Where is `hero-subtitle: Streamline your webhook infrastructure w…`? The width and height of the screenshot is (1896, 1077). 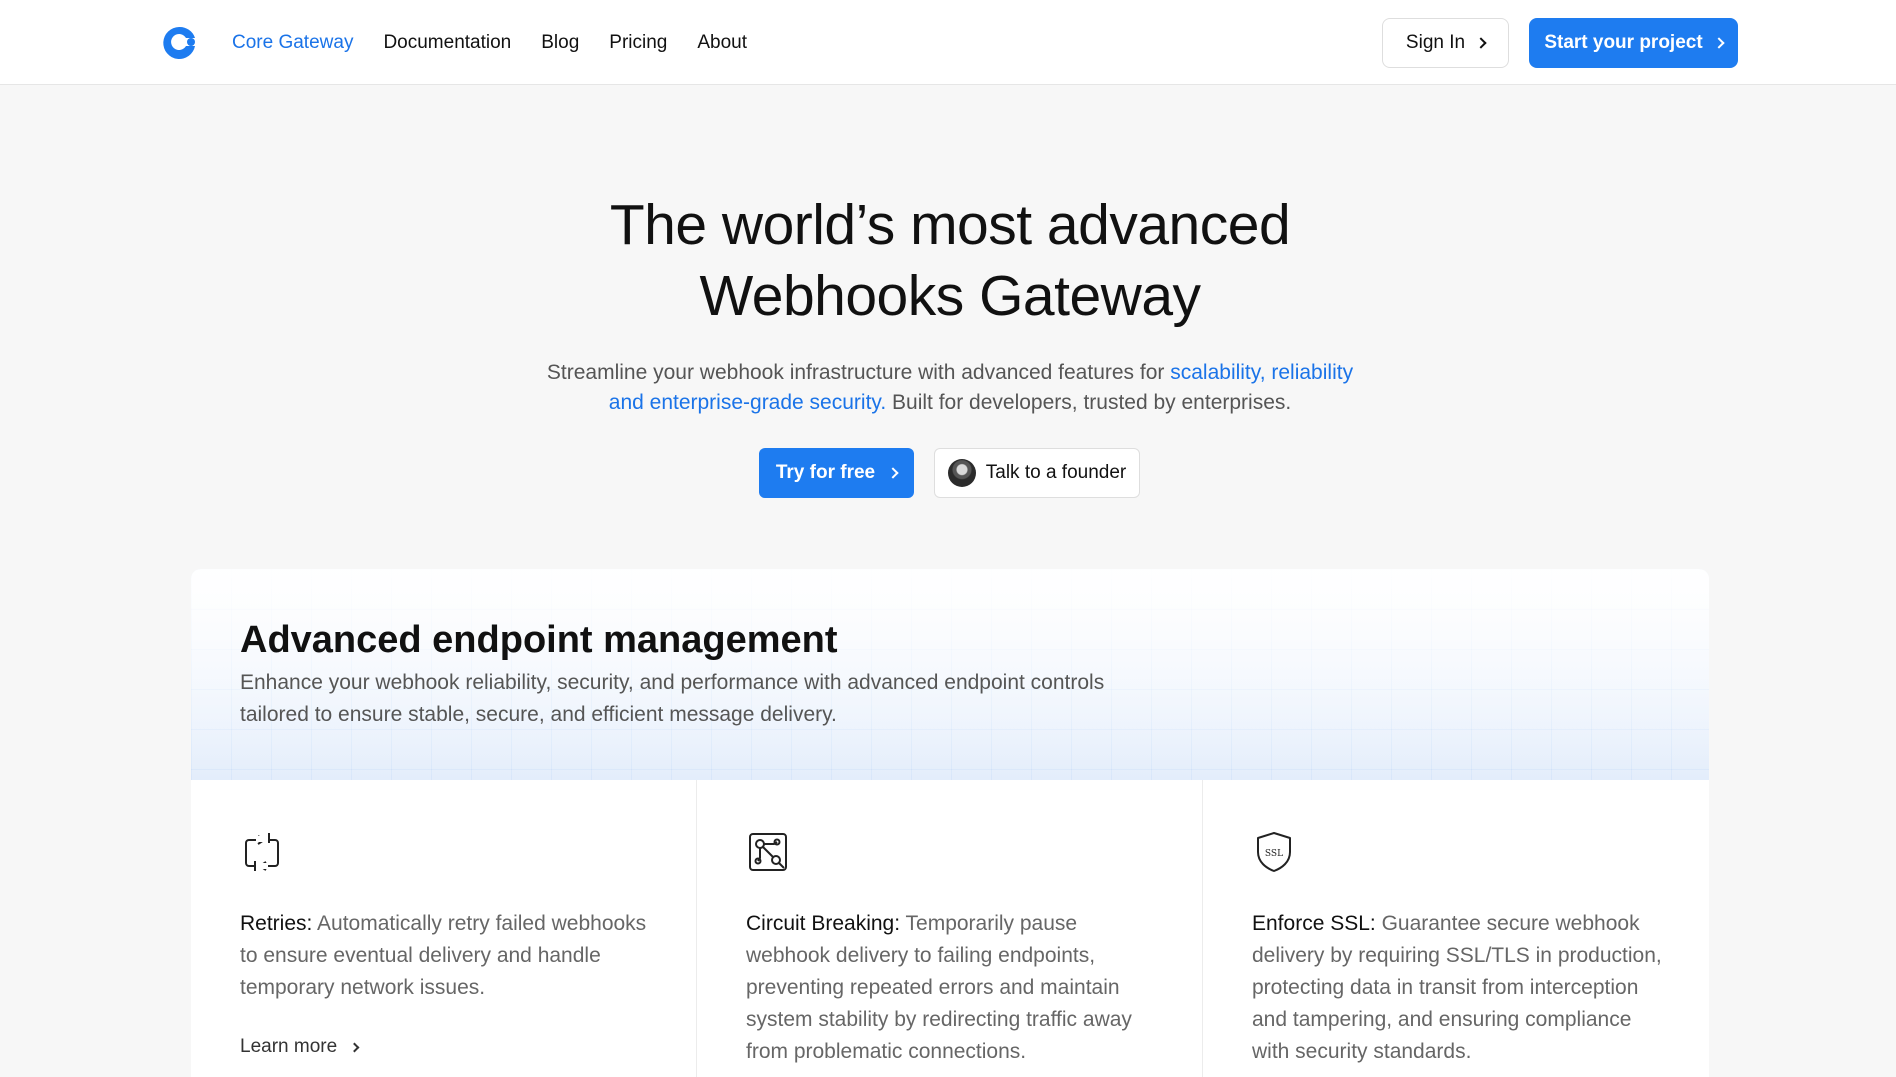 hero-subtitle: Streamline your webhook infrastructure w… is located at coordinates (950, 388).